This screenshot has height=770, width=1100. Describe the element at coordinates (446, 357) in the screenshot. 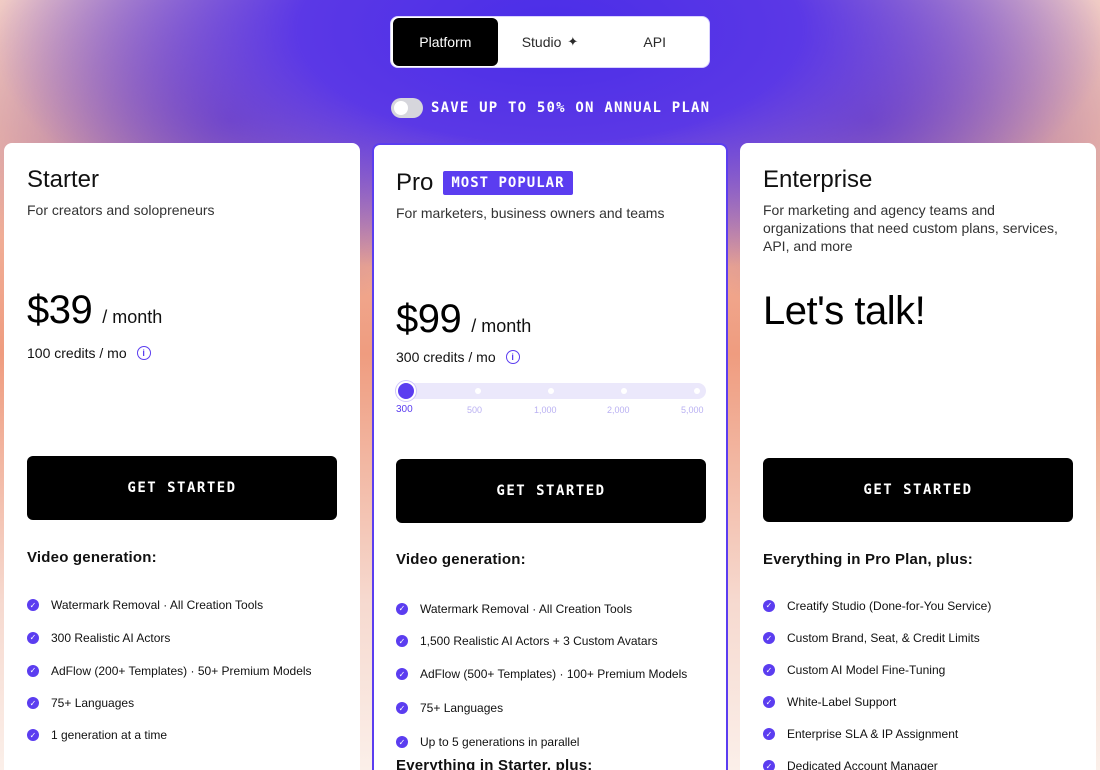

I see `credits-text: 300 credits / mo` at that location.